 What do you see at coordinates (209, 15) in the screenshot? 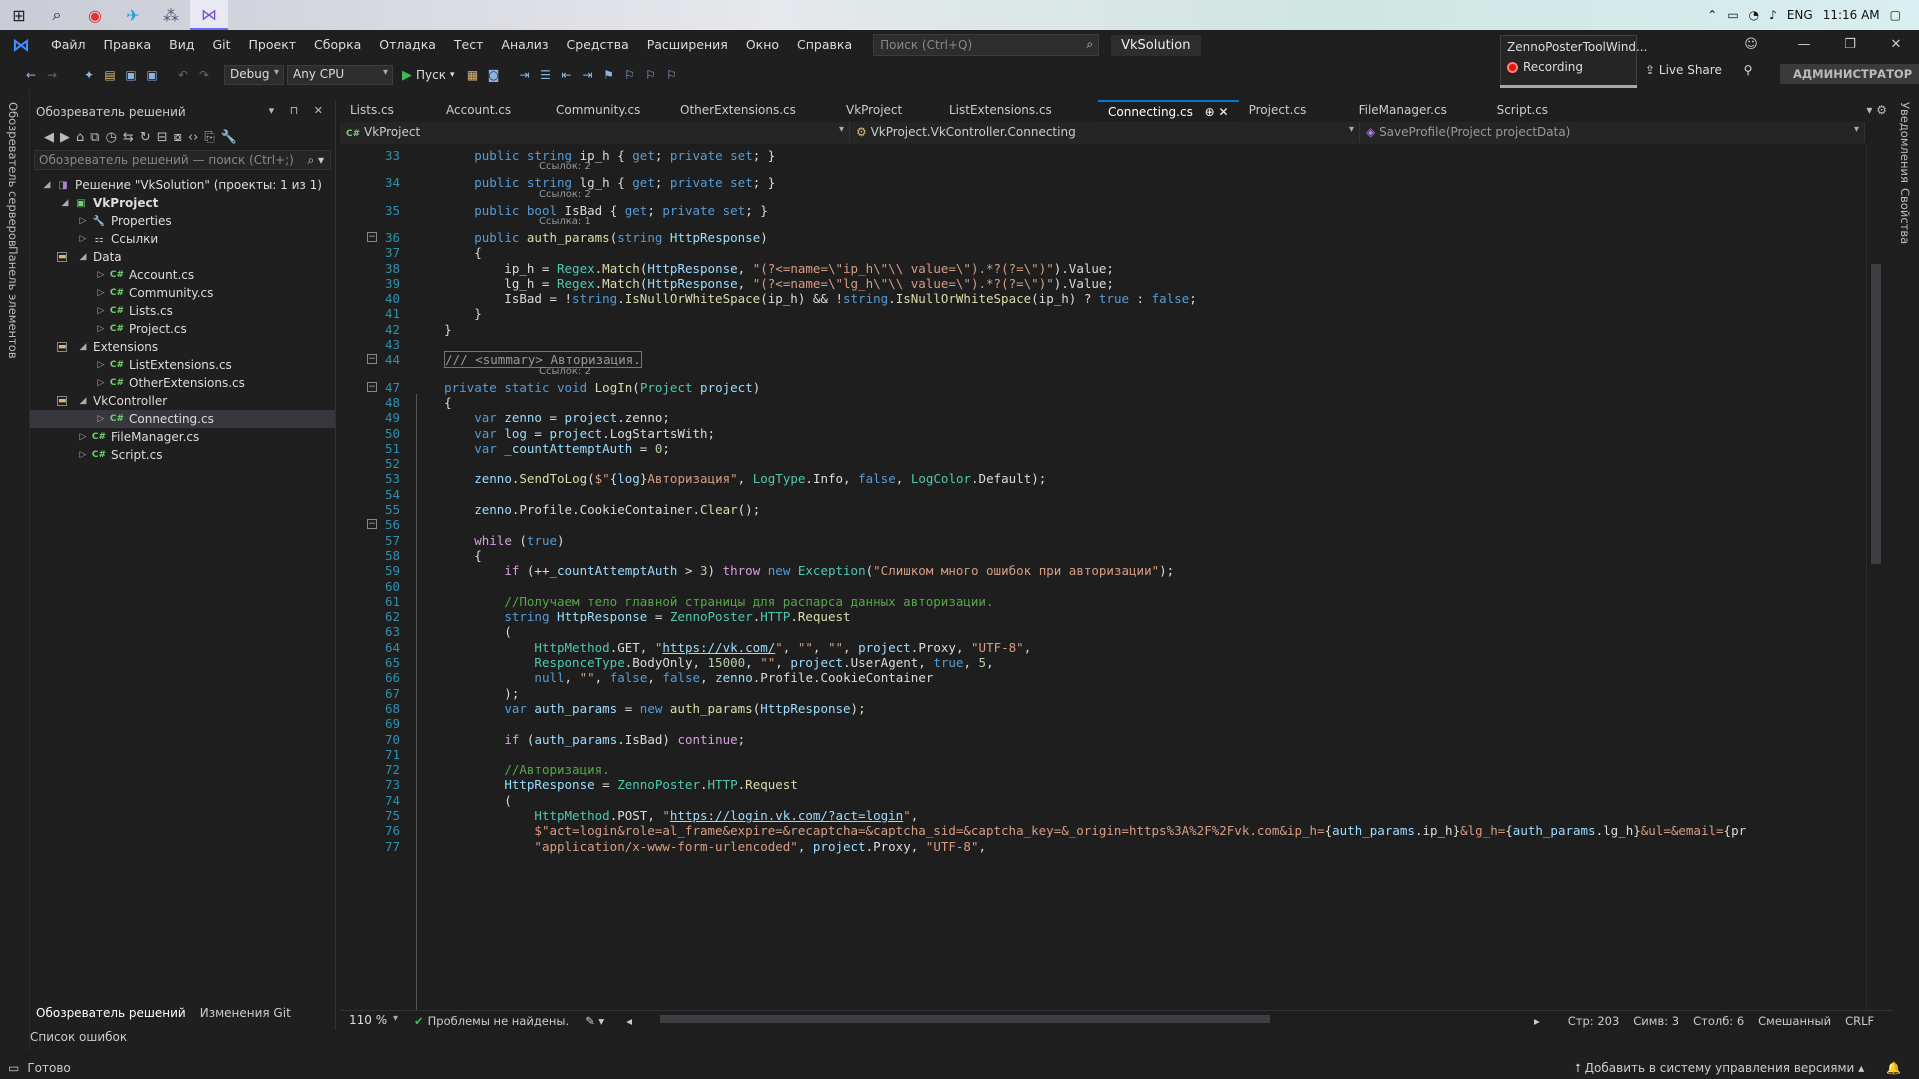
I see `visual-studio-taskbar-icon: ⋈` at bounding box center [209, 15].